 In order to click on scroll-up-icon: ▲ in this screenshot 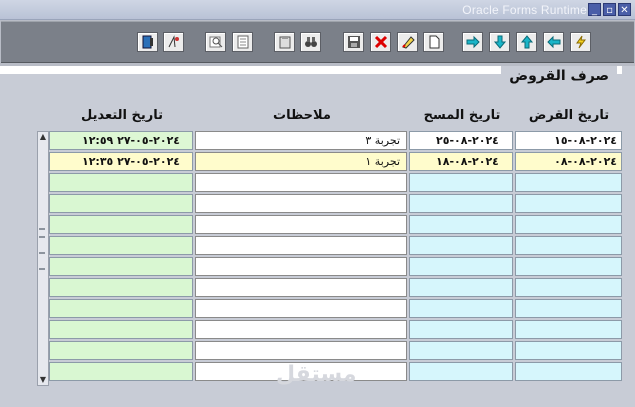, I will do `click(43, 137)`.